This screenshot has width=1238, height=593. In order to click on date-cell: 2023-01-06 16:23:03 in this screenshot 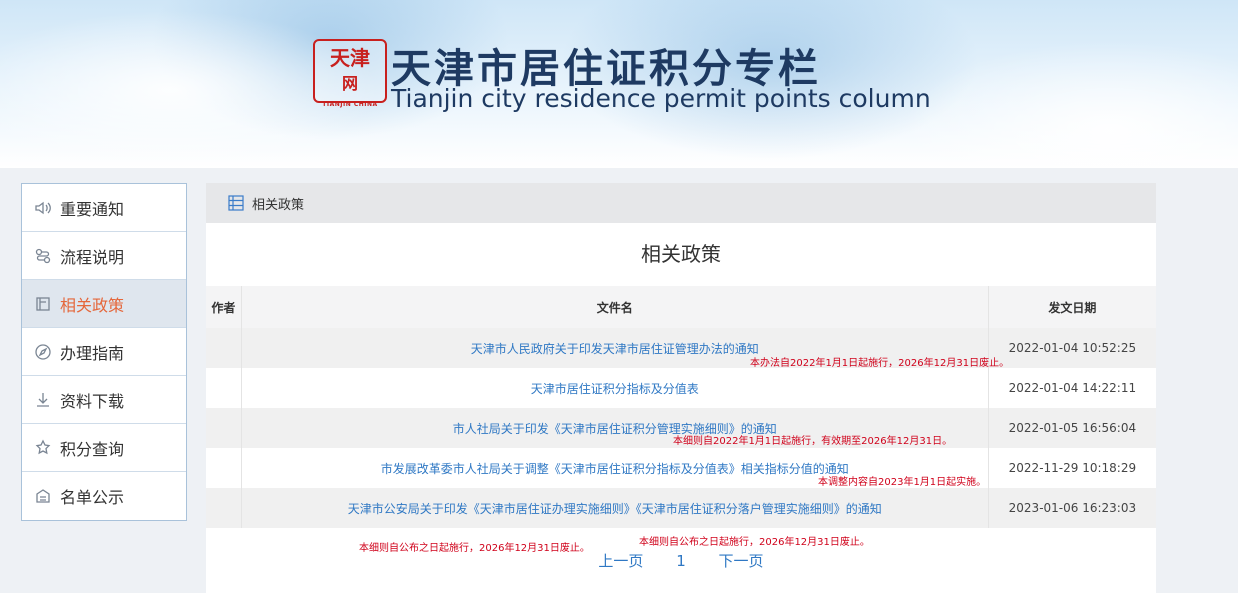, I will do `click(1072, 508)`.